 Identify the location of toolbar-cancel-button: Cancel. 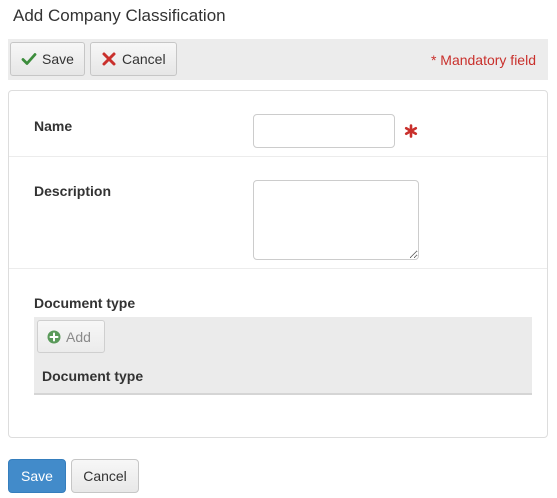
(133, 59).